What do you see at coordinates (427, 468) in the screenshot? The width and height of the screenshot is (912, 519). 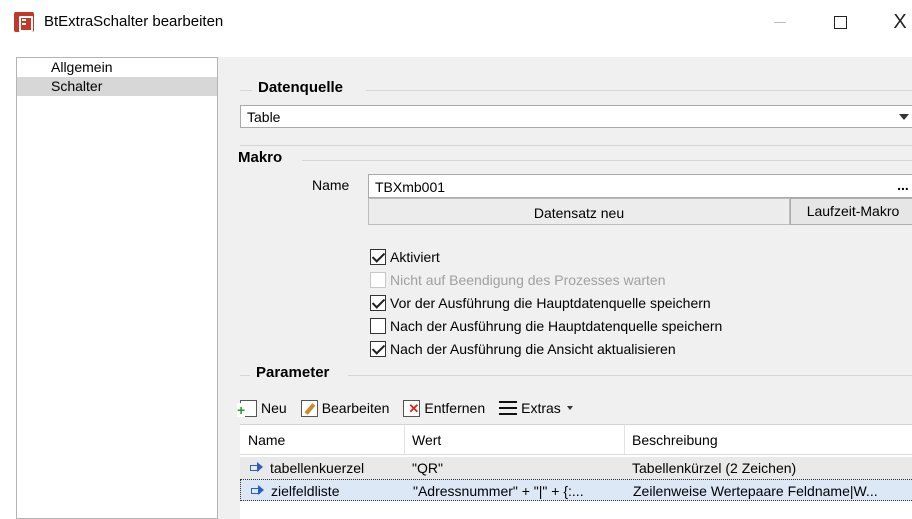 I see `cell-wert: "QR"` at bounding box center [427, 468].